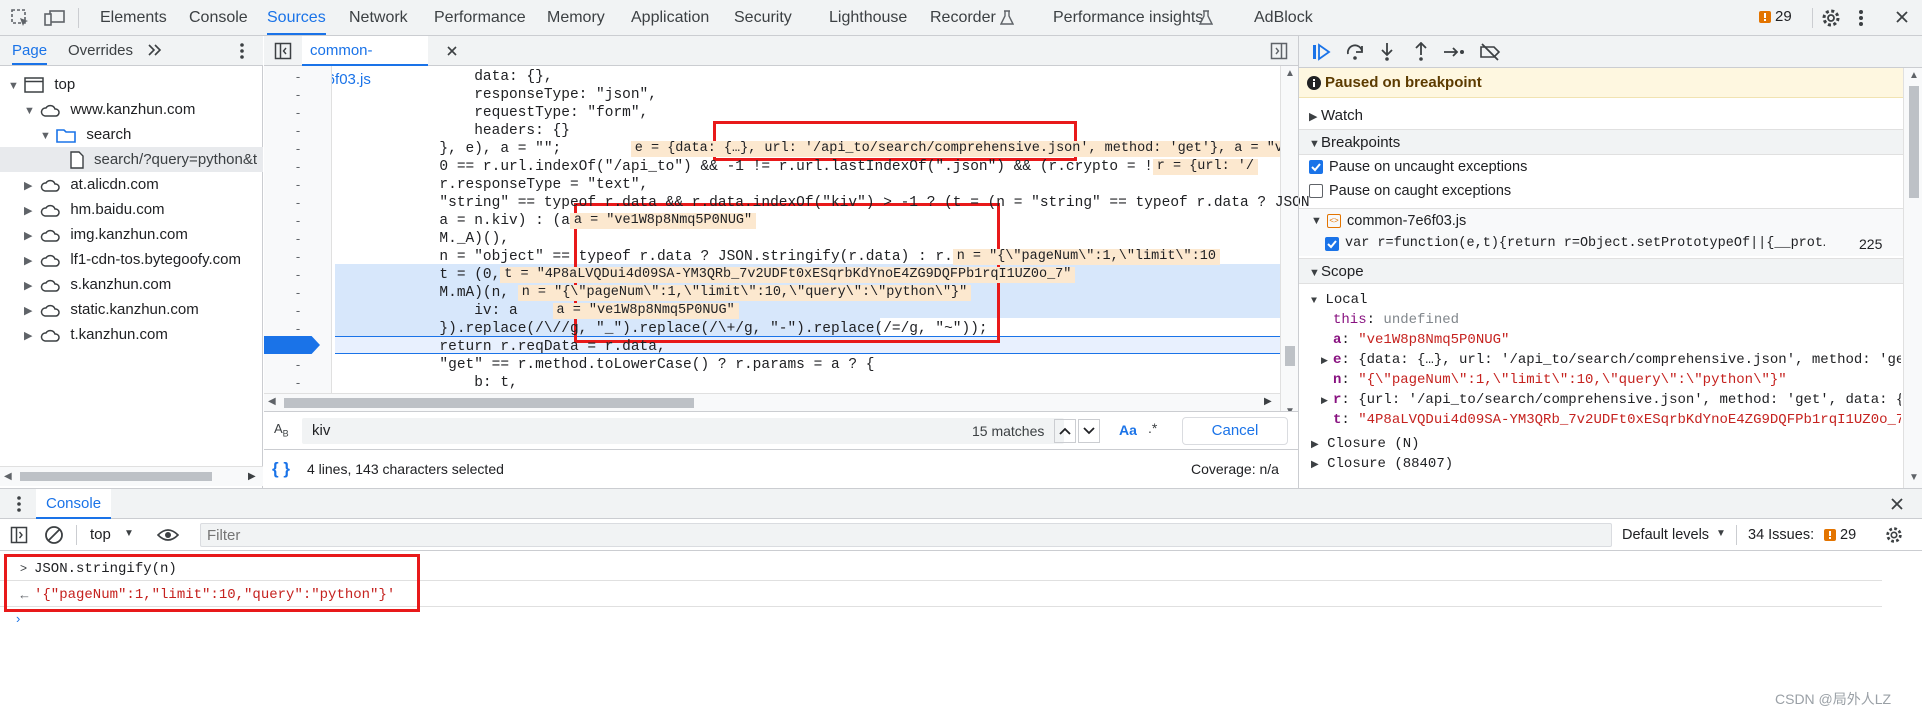  What do you see at coordinates (54, 535) in the screenshot?
I see `clear-console-icon` at bounding box center [54, 535].